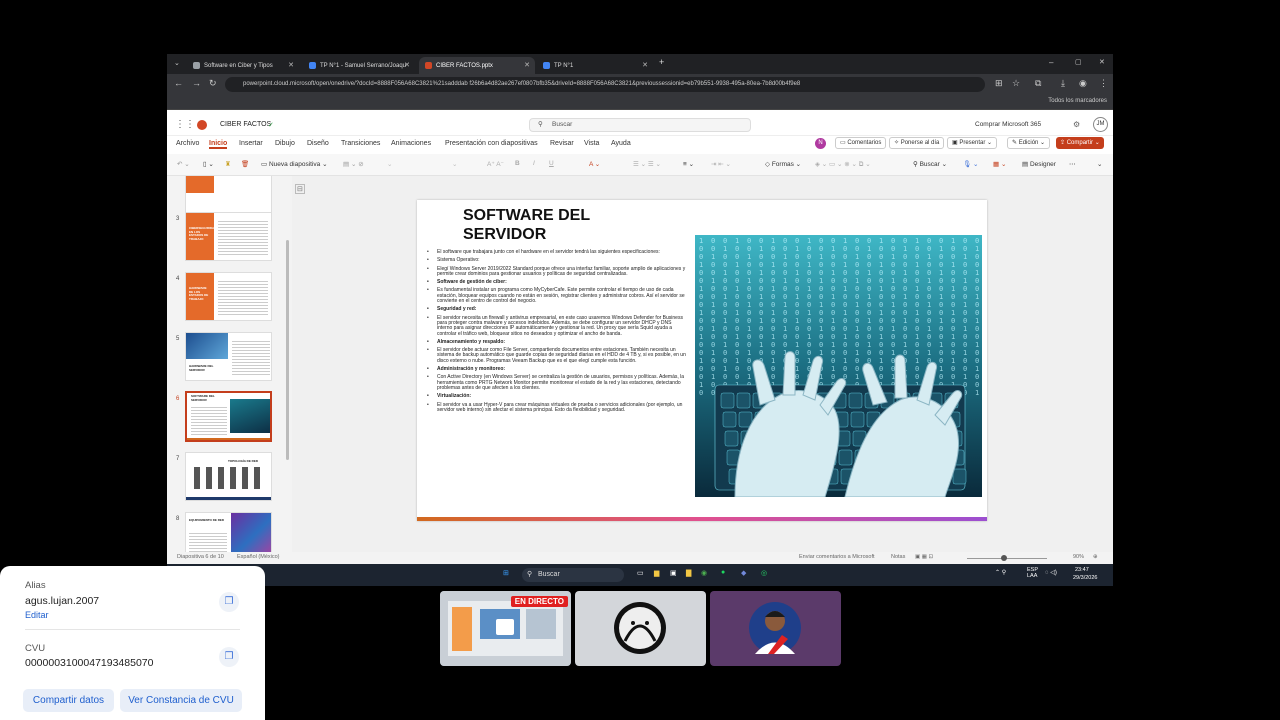 The width and height of the screenshot is (1280, 720). I want to click on share-button: ⇪ Compartir ⌄, so click(1080, 143).